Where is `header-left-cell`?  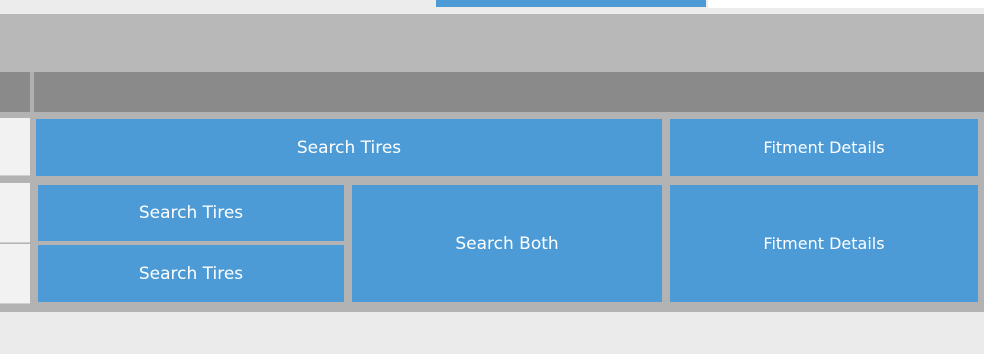 header-left-cell is located at coordinates (15, 92).